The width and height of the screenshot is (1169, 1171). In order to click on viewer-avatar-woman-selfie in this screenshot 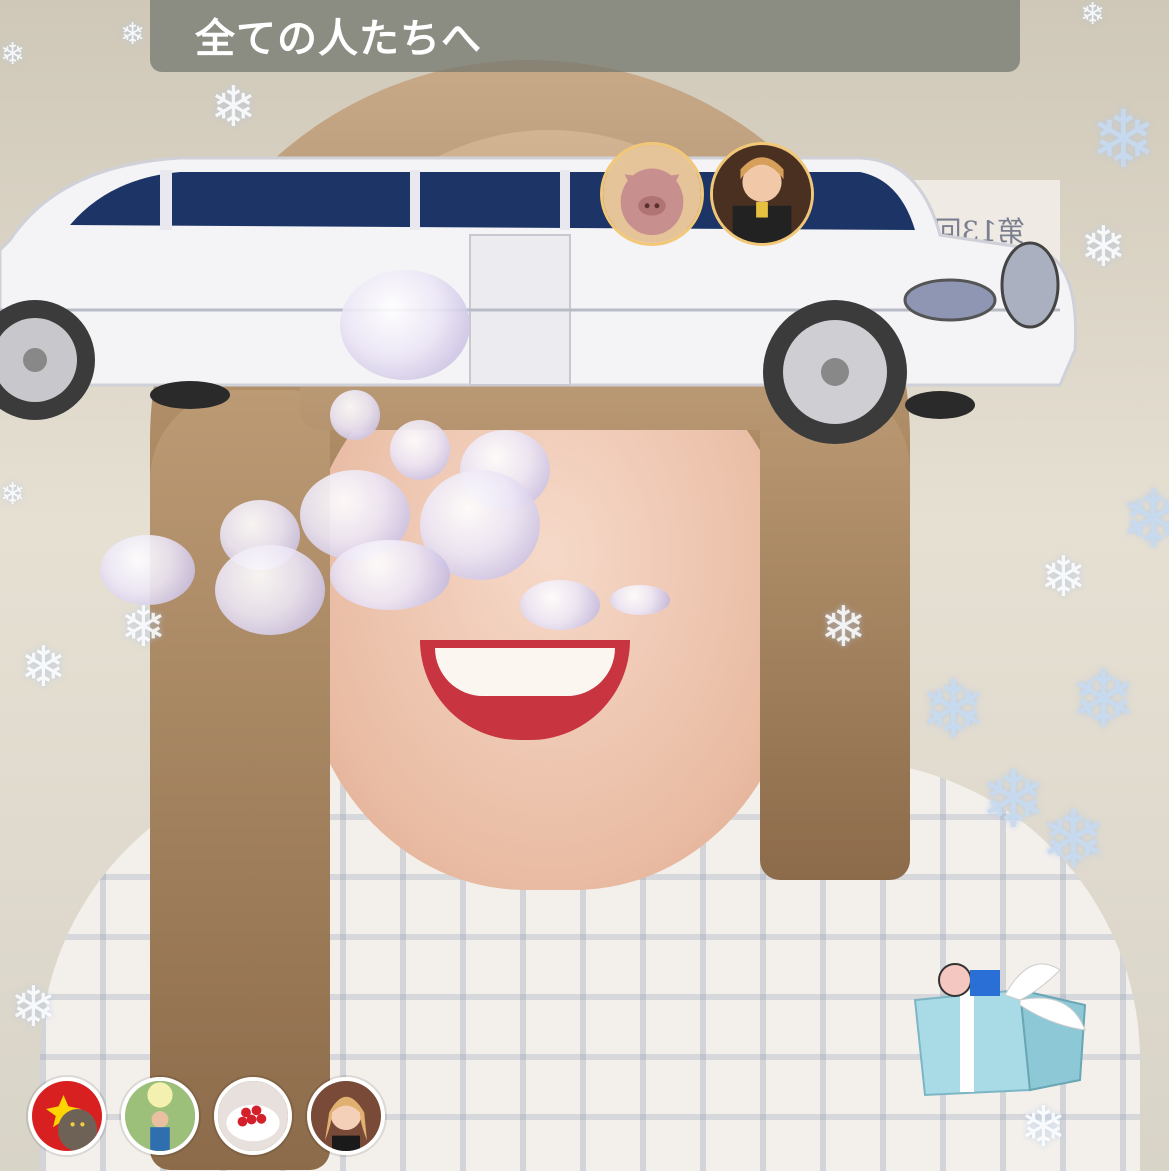, I will do `click(346, 1116)`.